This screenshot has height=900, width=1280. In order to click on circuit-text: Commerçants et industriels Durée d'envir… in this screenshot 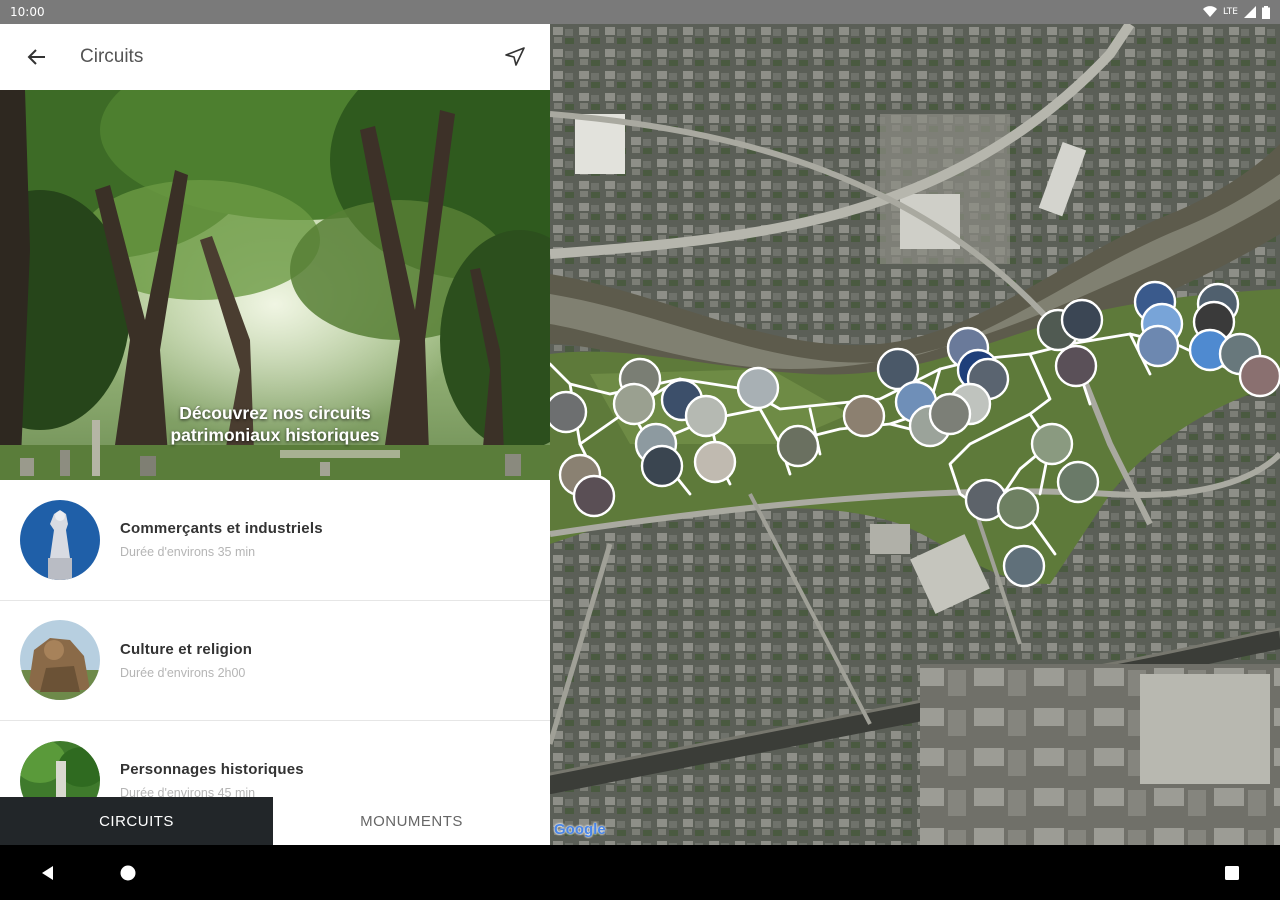, I will do `click(221, 539)`.